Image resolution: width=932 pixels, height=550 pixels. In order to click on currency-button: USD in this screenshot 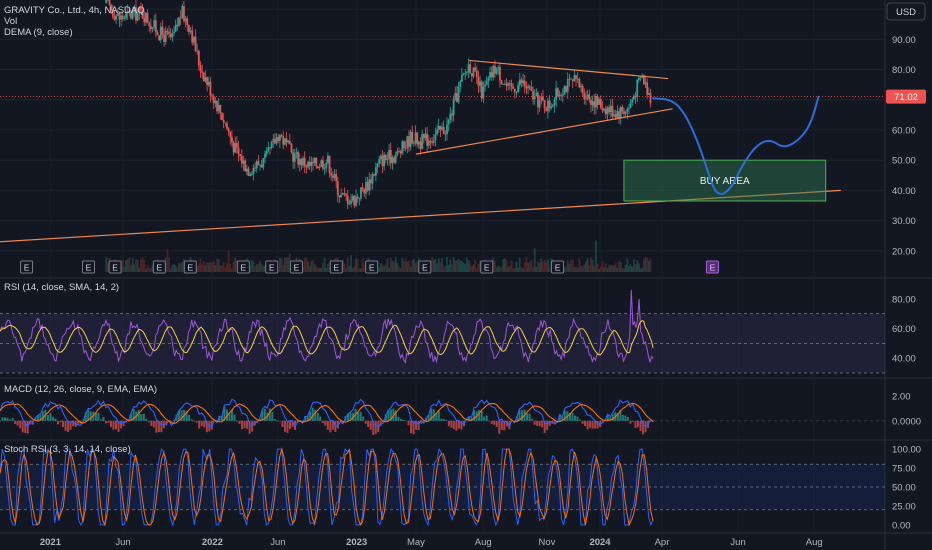, I will do `click(906, 11)`.